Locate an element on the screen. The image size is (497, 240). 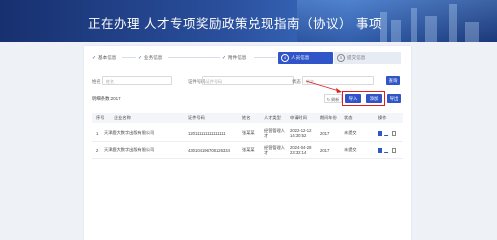
table-header: 序号 企业名称 证件号码 姓名 人才类型 申请时间 期间年份 状态 操作 is located at coordinates (247, 118).